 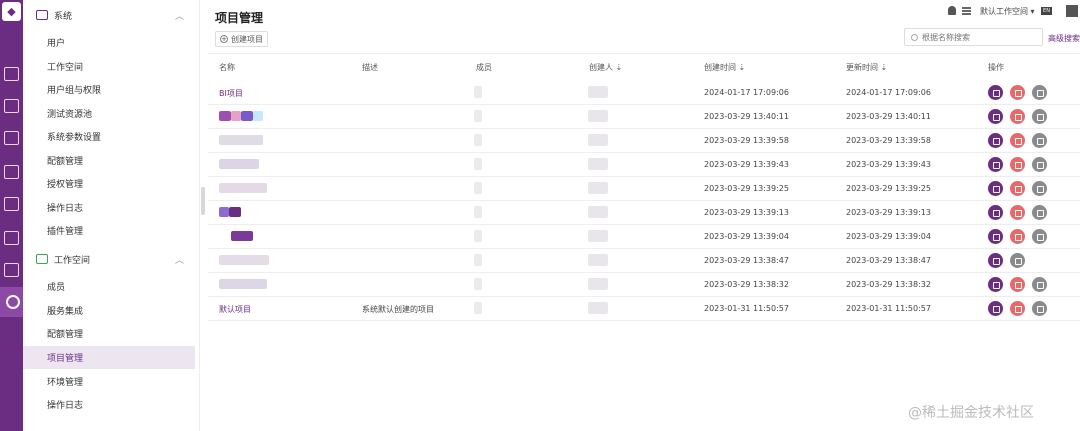 What do you see at coordinates (605, 67) in the screenshot?
I see `col-header-creator: 创建人 ⇣` at bounding box center [605, 67].